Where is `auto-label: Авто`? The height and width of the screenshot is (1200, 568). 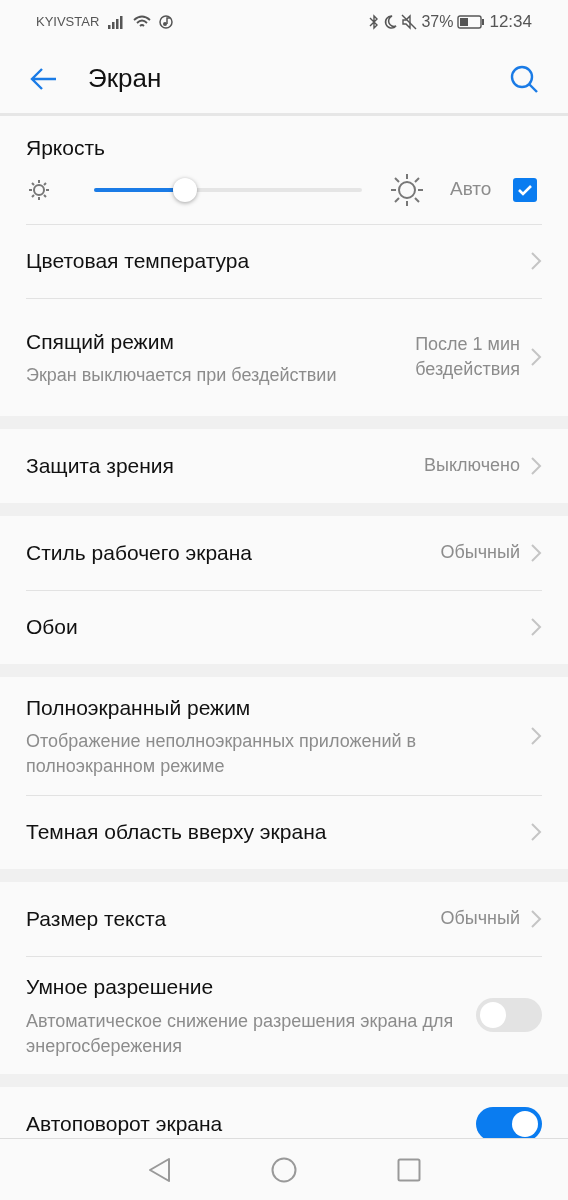
auto-label: Авто is located at coordinates (471, 189).